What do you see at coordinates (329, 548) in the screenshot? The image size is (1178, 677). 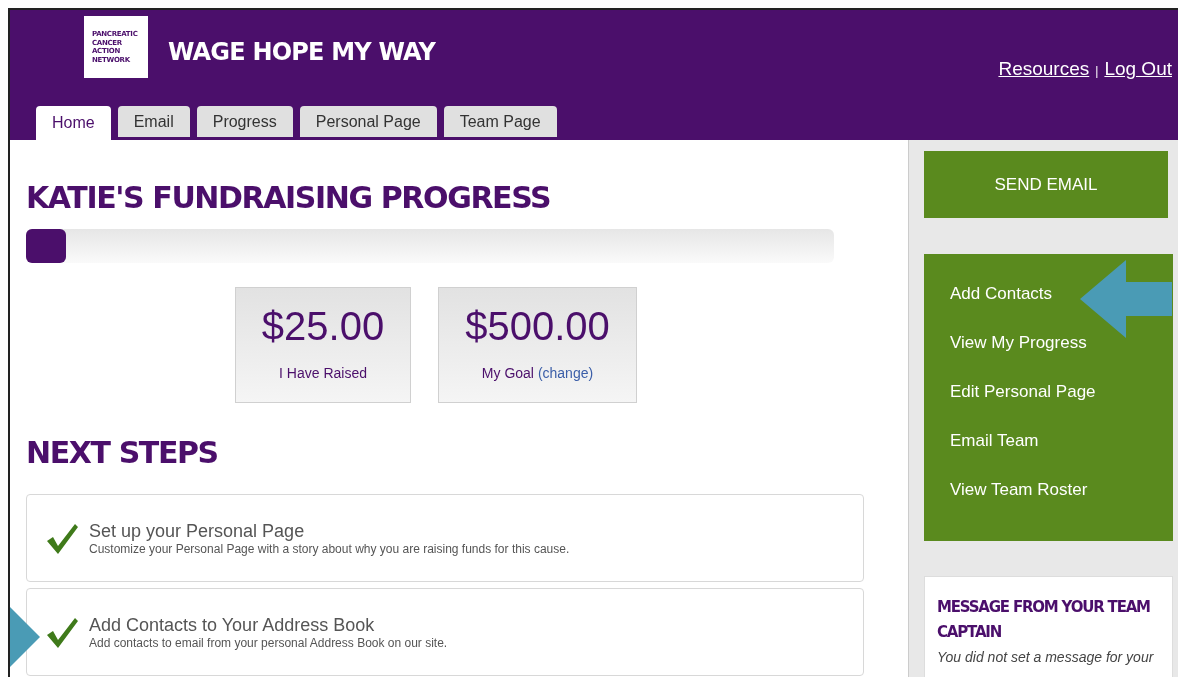 I see `step-description: Customize your Personal Page with a story about why you are raising funds for this cause.` at bounding box center [329, 548].